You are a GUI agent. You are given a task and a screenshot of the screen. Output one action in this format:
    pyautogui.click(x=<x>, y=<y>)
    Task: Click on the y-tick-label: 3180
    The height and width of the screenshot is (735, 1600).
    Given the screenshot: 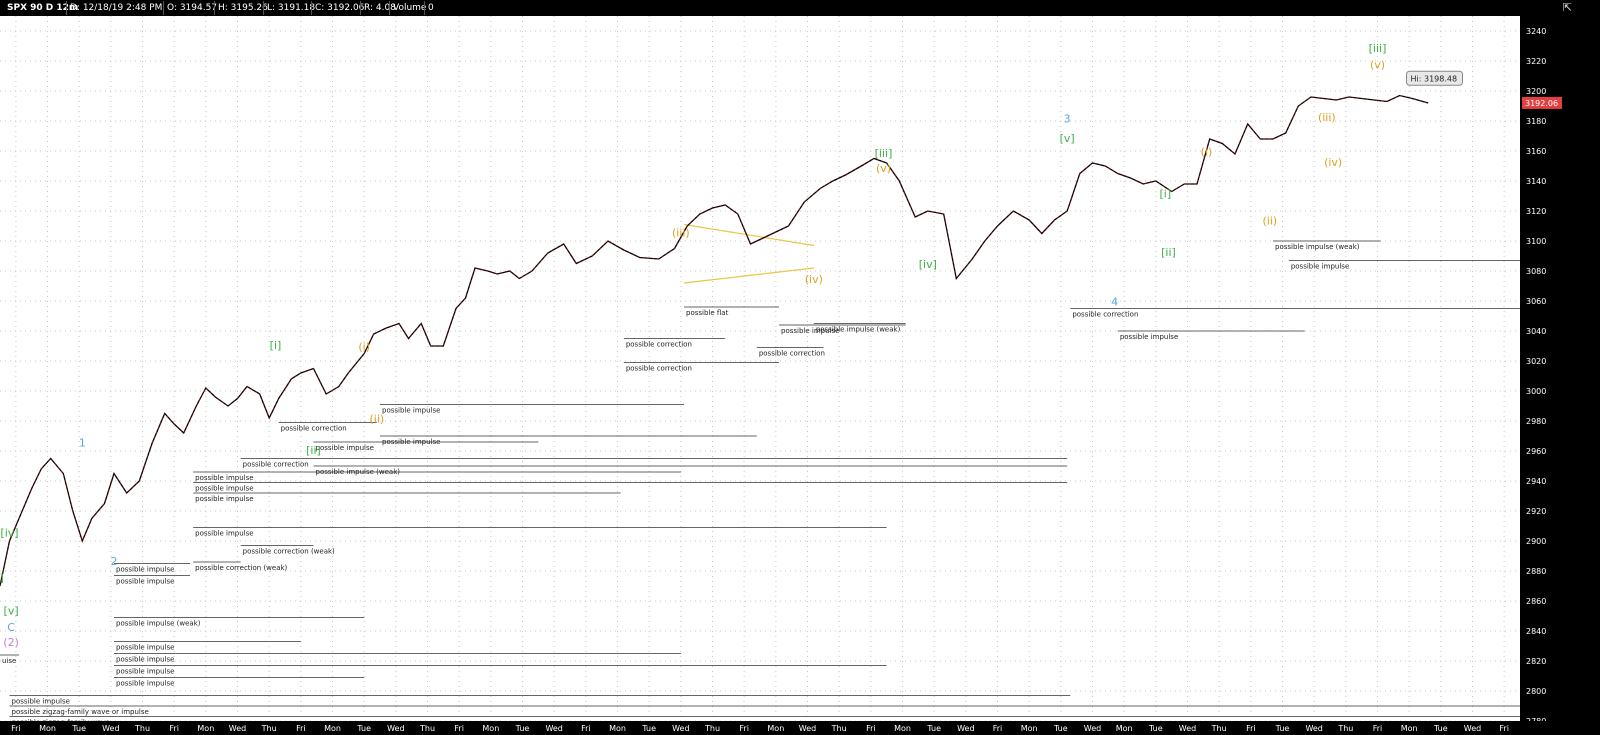 What is the action you would take?
    pyautogui.click(x=1536, y=121)
    